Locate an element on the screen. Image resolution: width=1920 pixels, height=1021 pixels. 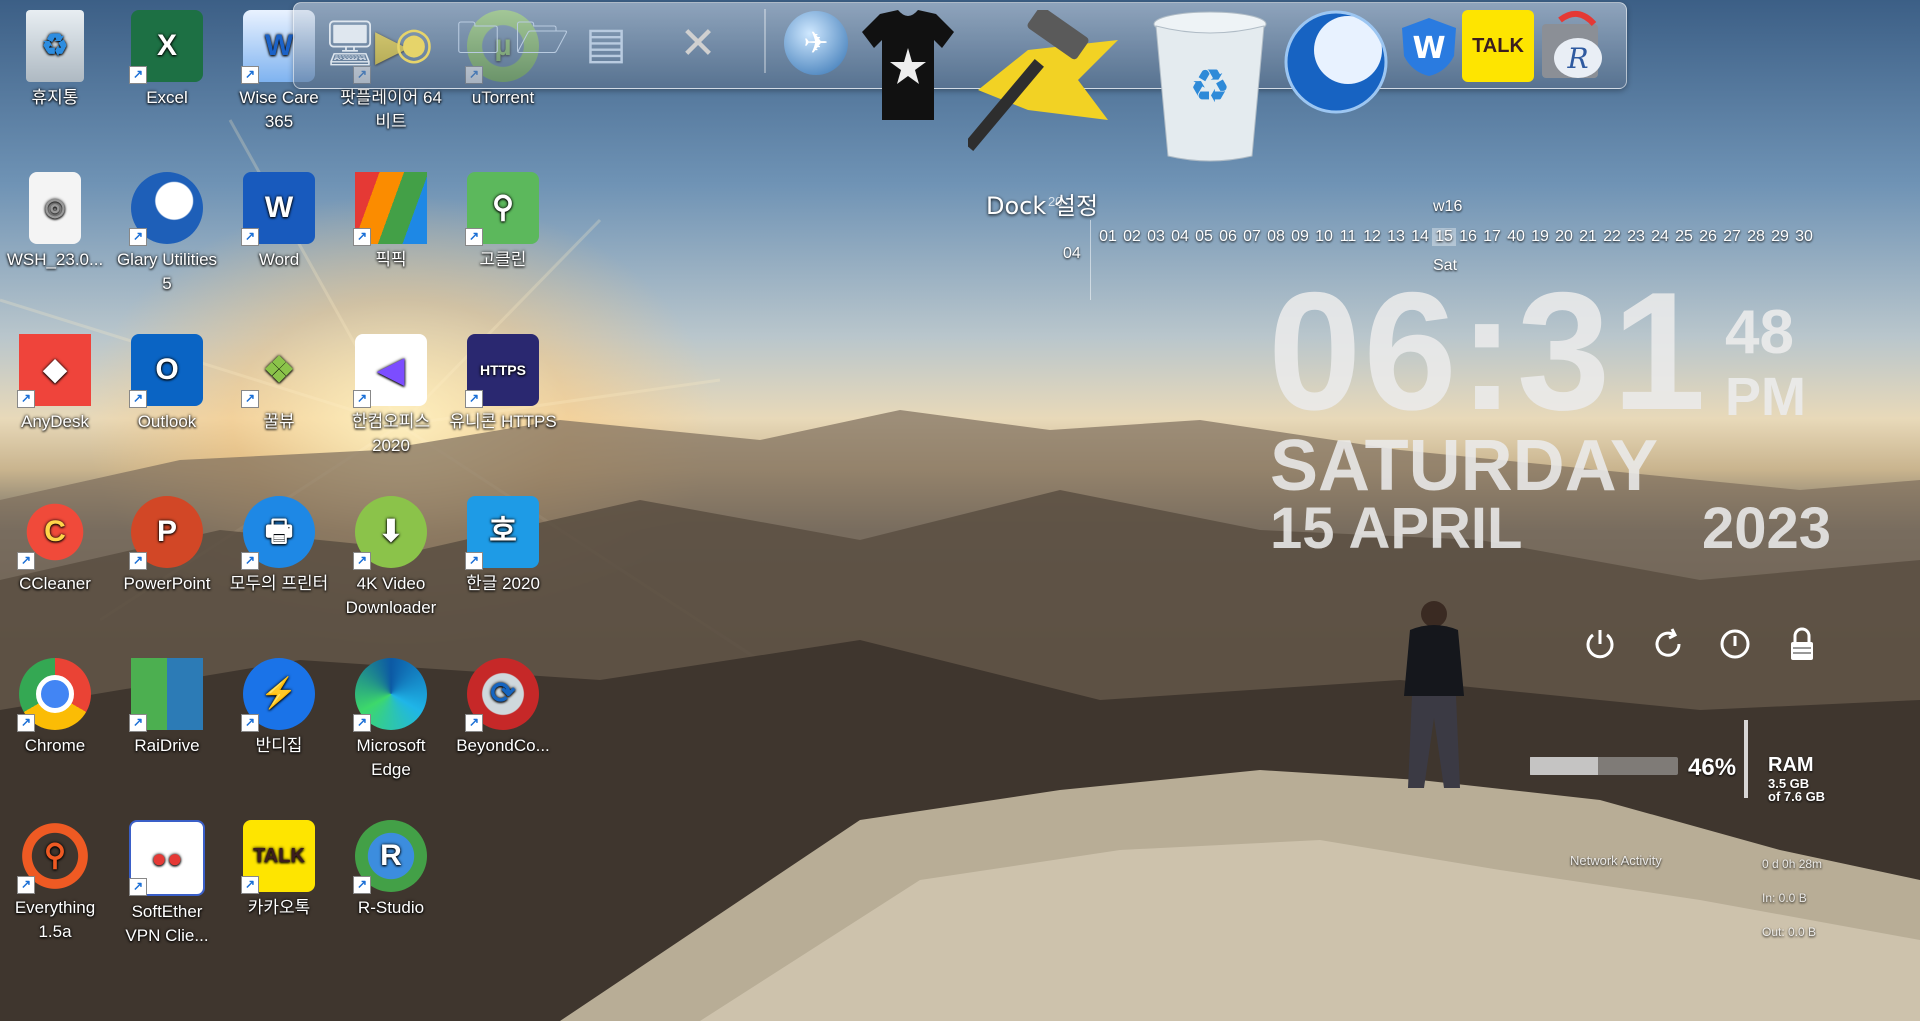
desktop-icon-powerpoint: P ↗ PowerPoint is located at coordinates (167, 541).